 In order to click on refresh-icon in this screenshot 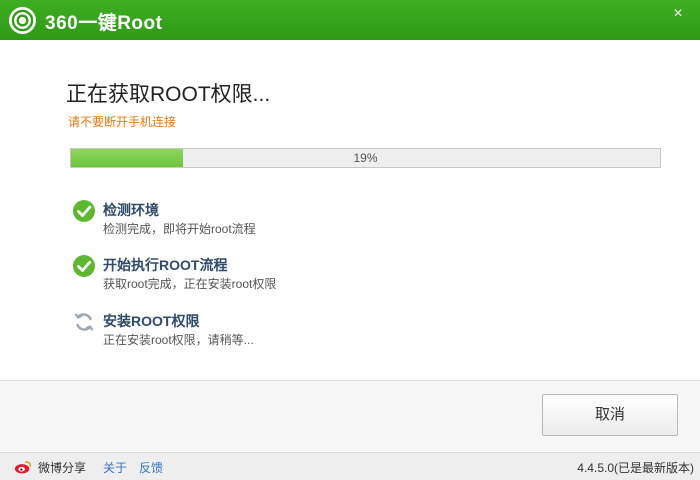, I will do `click(84, 322)`.